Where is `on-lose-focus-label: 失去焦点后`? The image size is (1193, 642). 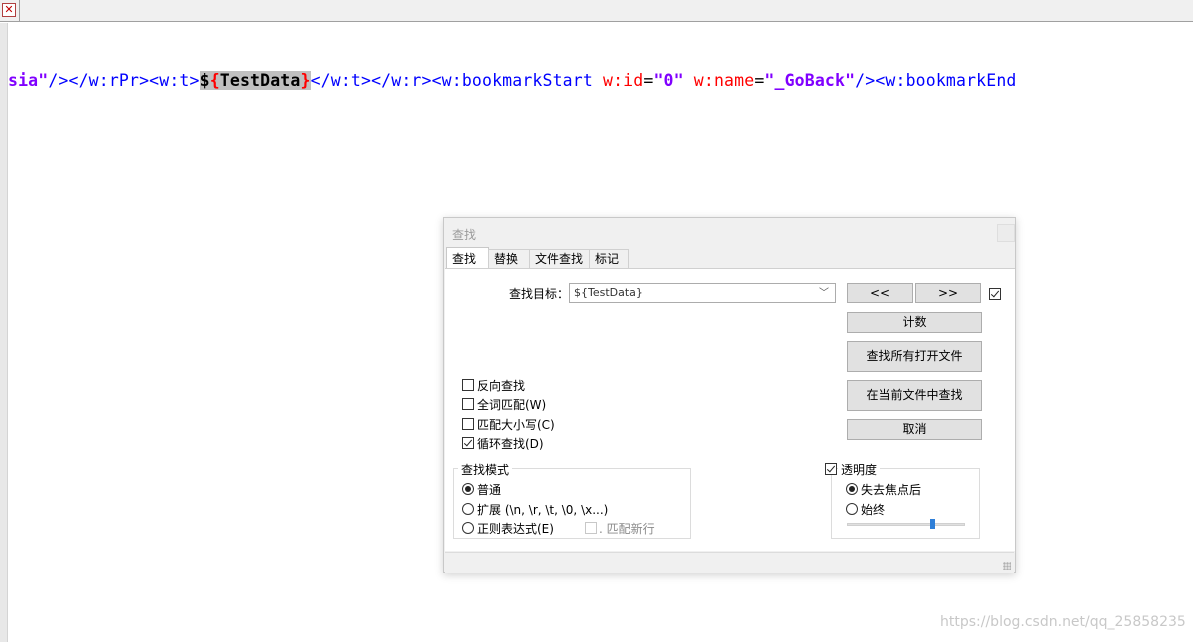
on-lose-focus-label: 失去焦点后 is located at coordinates (891, 490).